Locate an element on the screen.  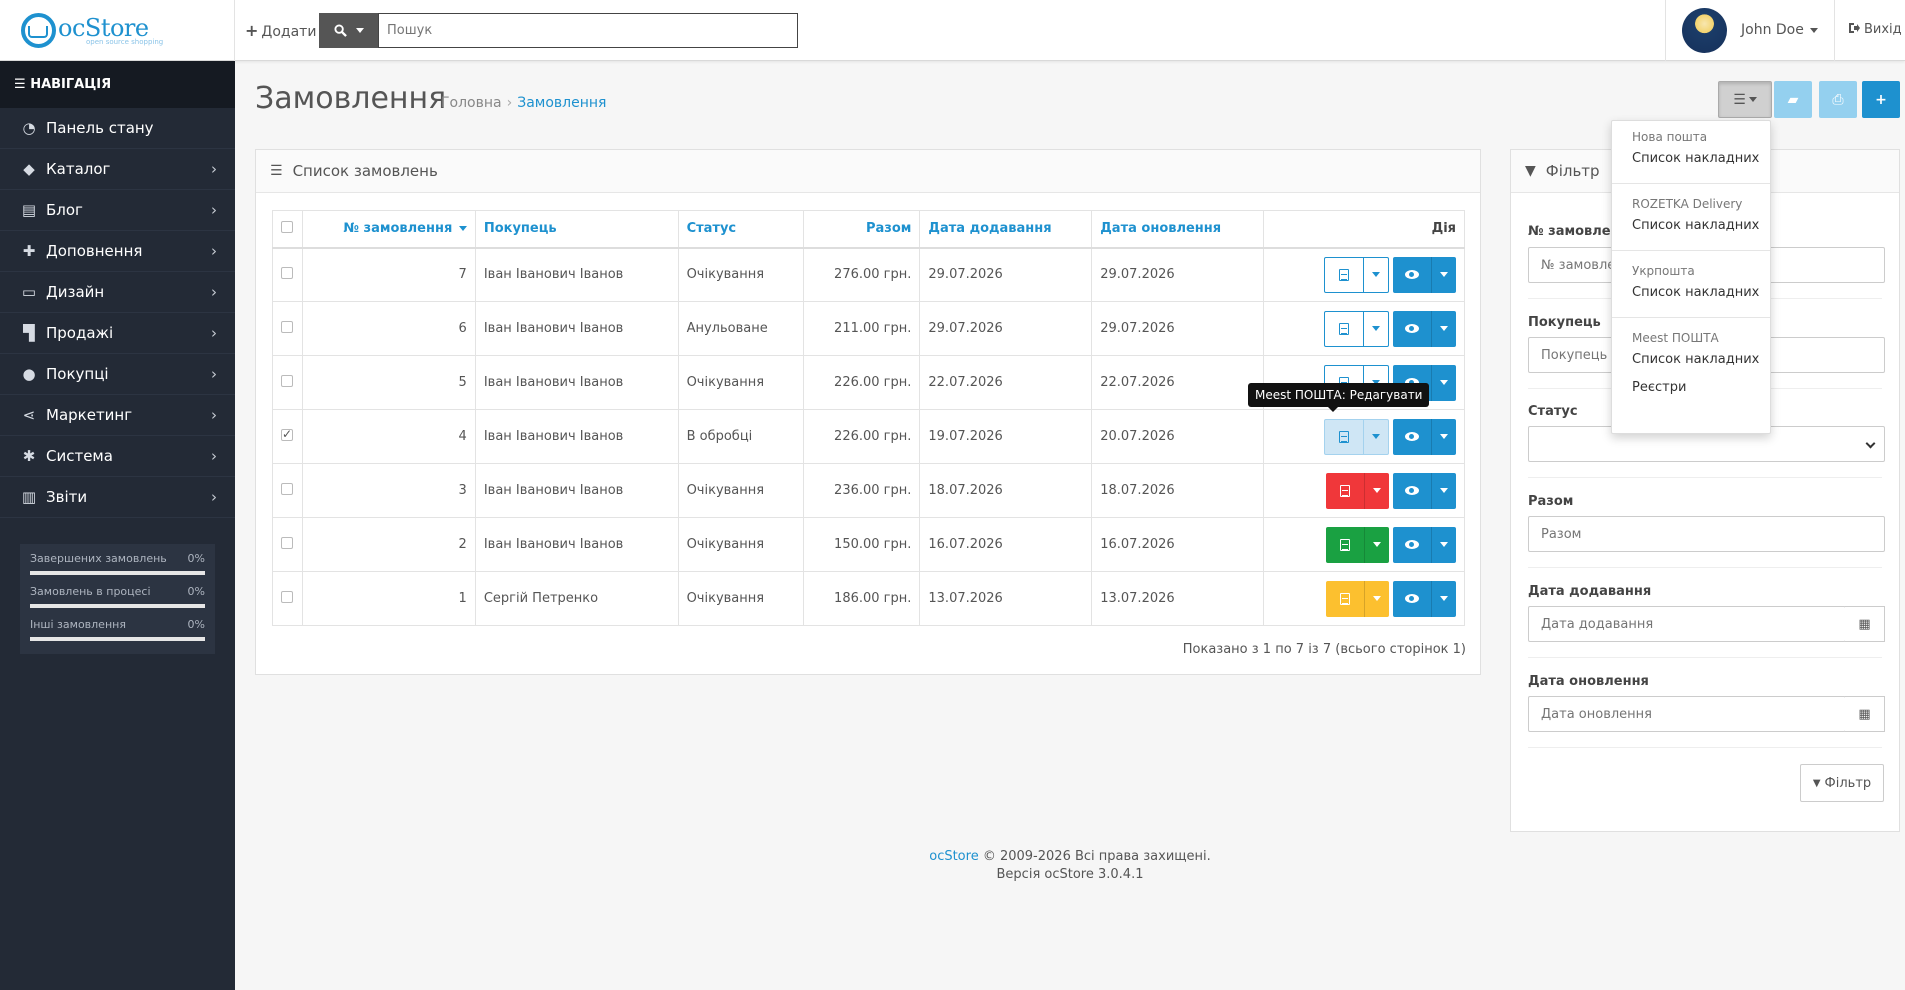
sidebar-item-customers: ● Покупці › is located at coordinates (117, 374).